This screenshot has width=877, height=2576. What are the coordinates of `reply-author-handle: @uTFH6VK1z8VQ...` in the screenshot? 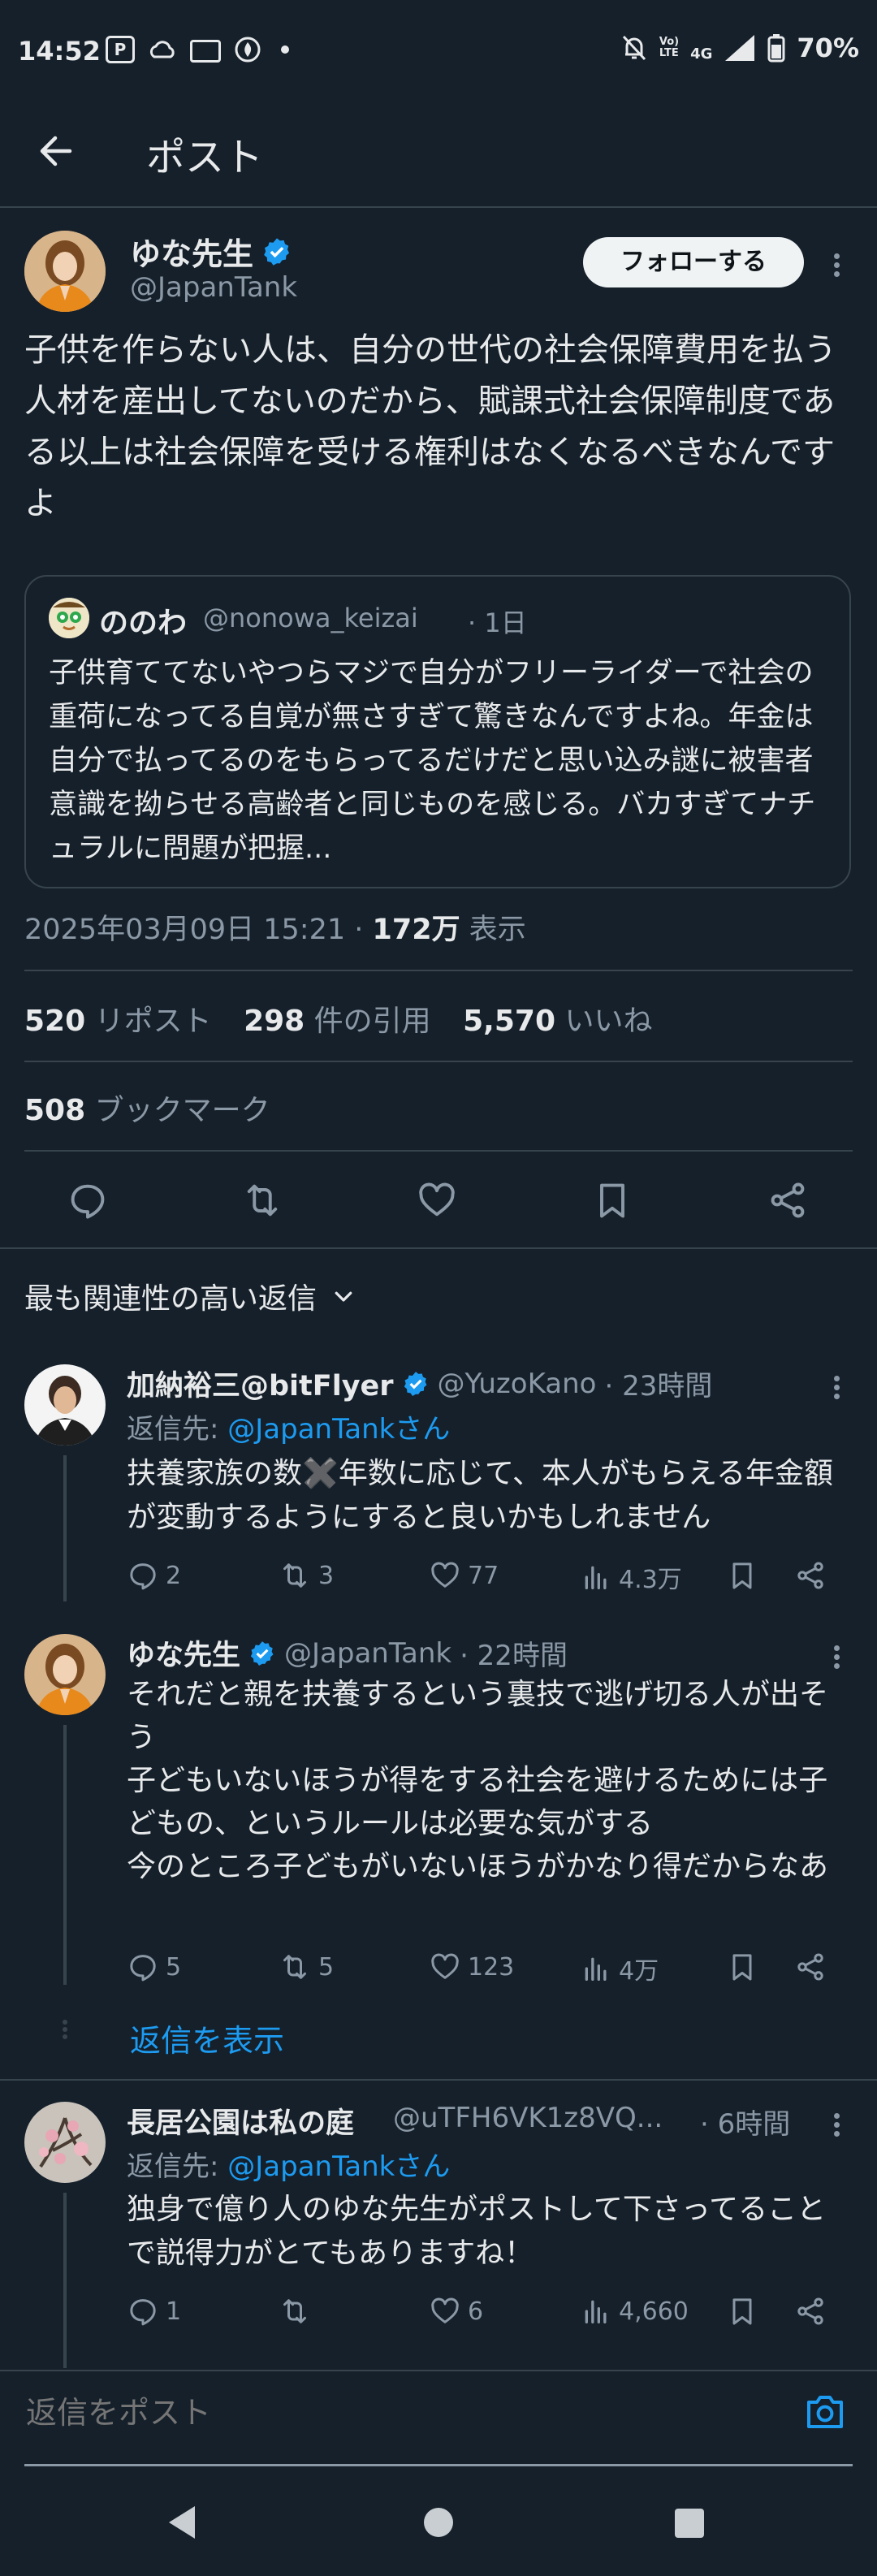 It's located at (531, 2118).